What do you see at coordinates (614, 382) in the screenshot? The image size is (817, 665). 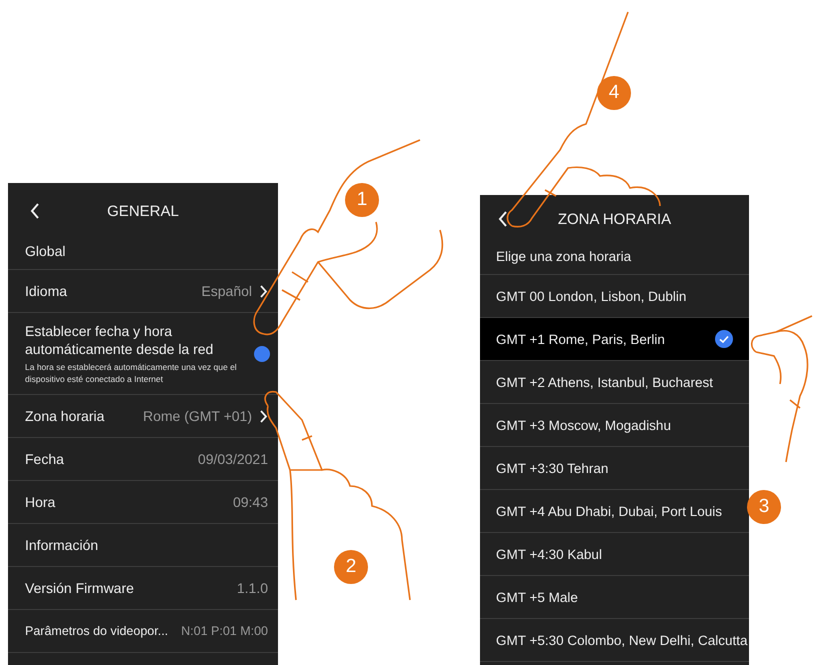 I see `time-zone-item: GMT +2 Athens, Istanbul, Bucharest` at bounding box center [614, 382].